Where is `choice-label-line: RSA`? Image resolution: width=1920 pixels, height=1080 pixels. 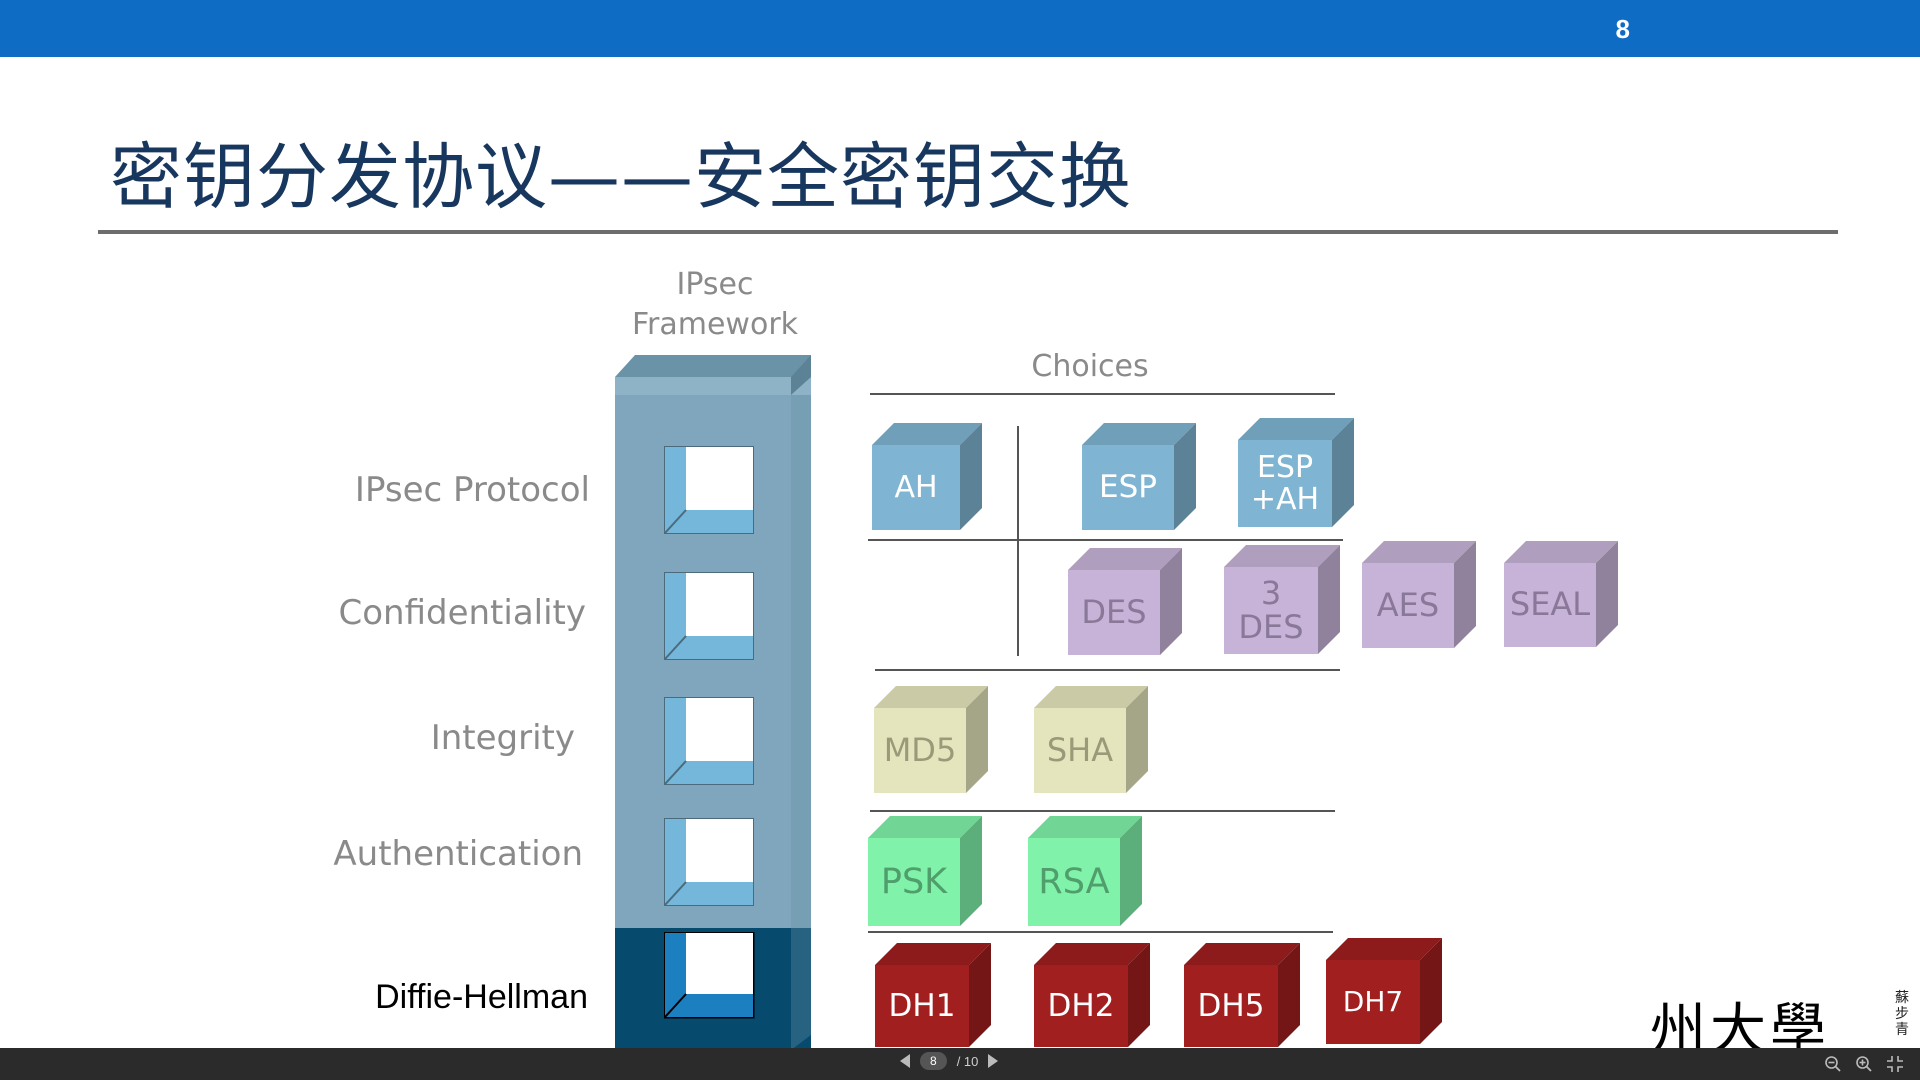
choice-label-line: RSA is located at coordinates (1074, 881).